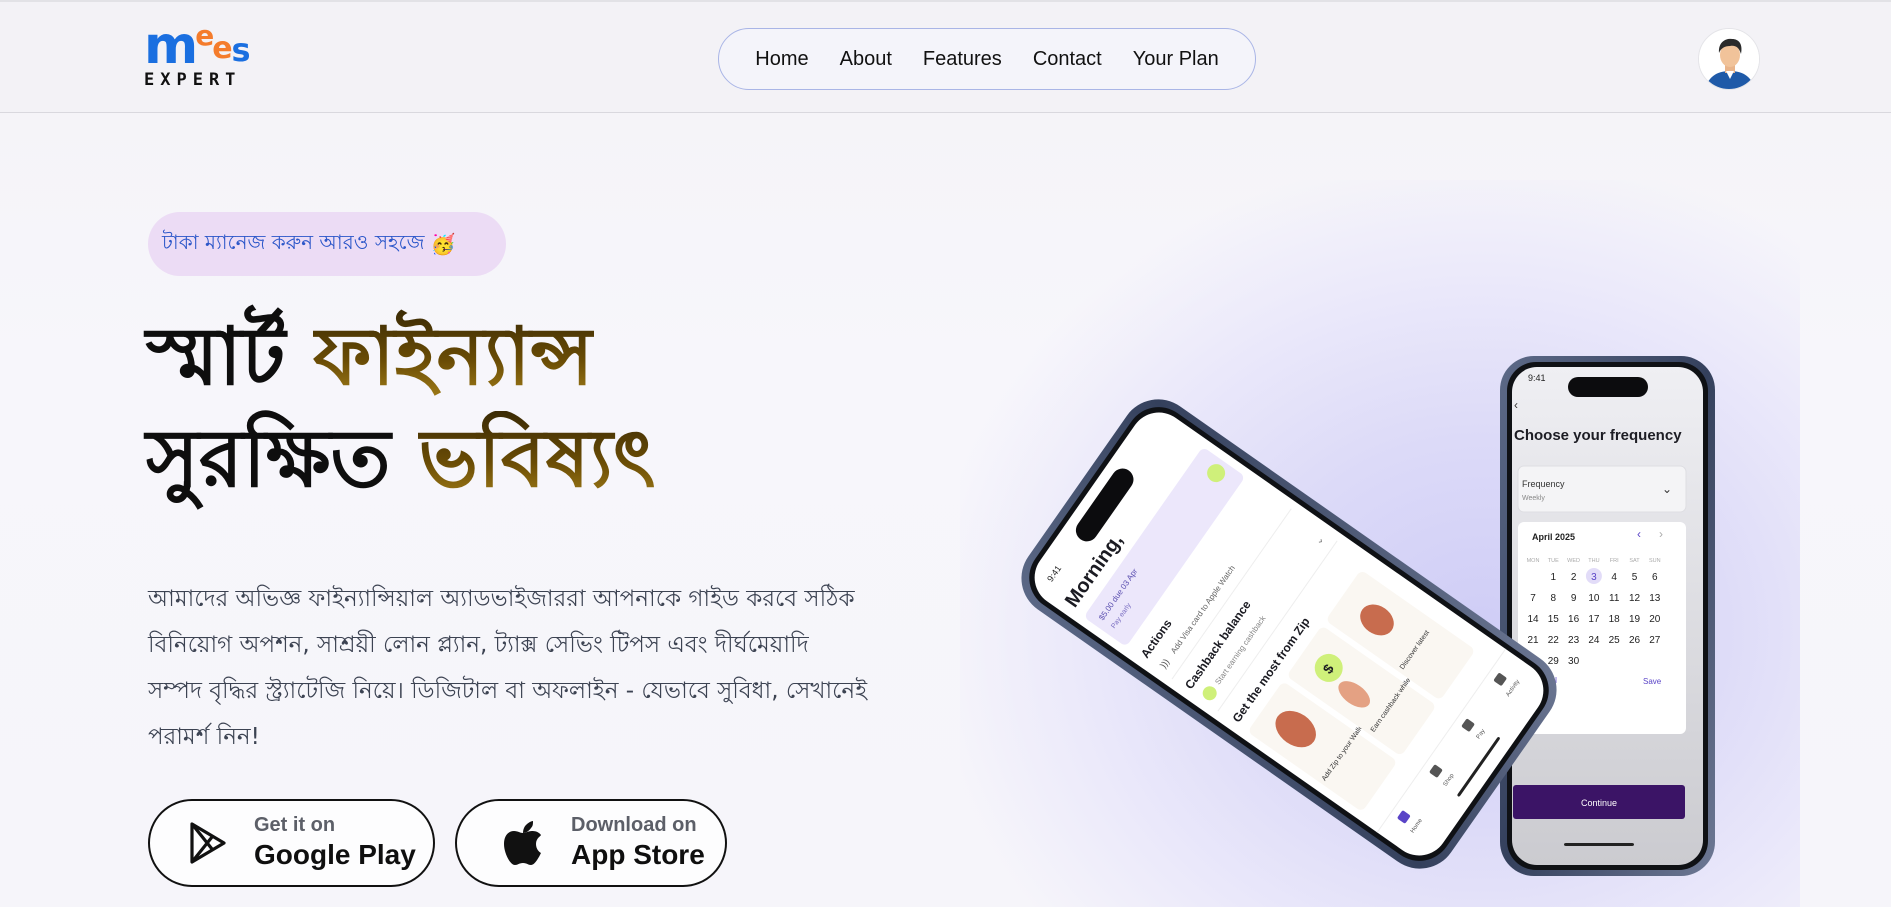 This screenshot has width=1891, height=907. Describe the element at coordinates (634, 825) in the screenshot. I see `app-store-small-text: Download on` at that location.